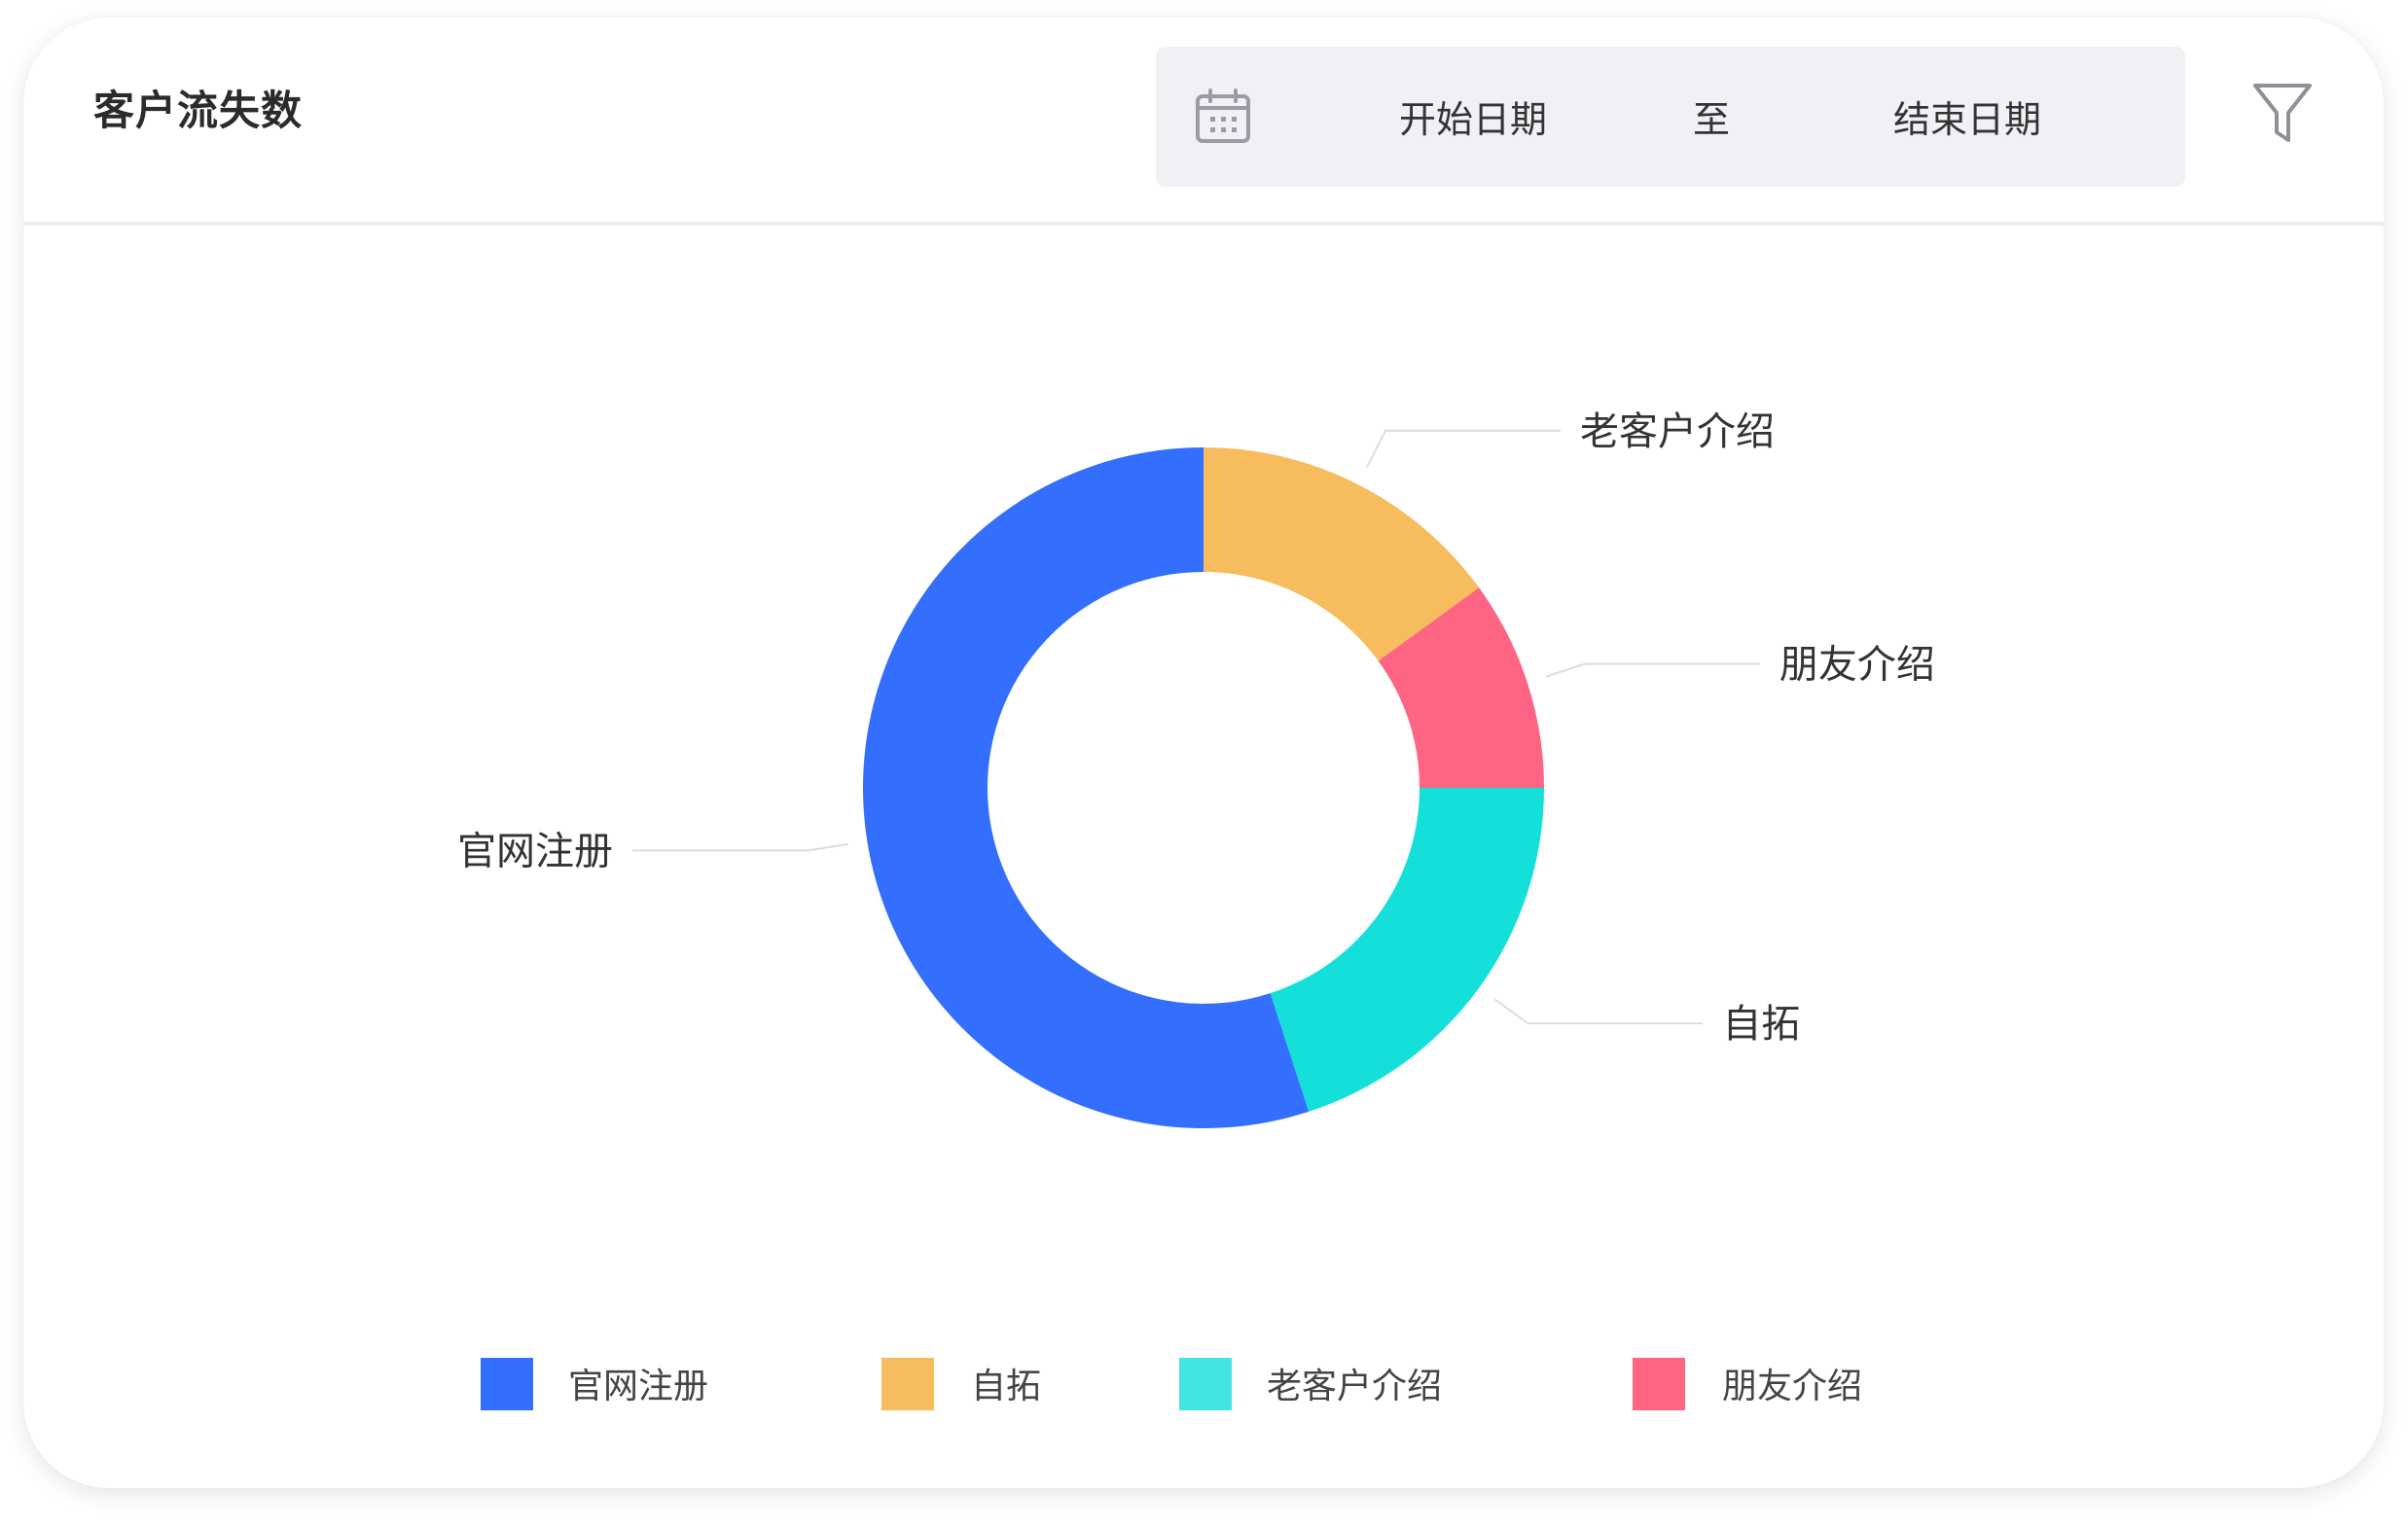  What do you see at coordinates (1652, 670) in the screenshot?
I see `leader-line-friend-referral` at bounding box center [1652, 670].